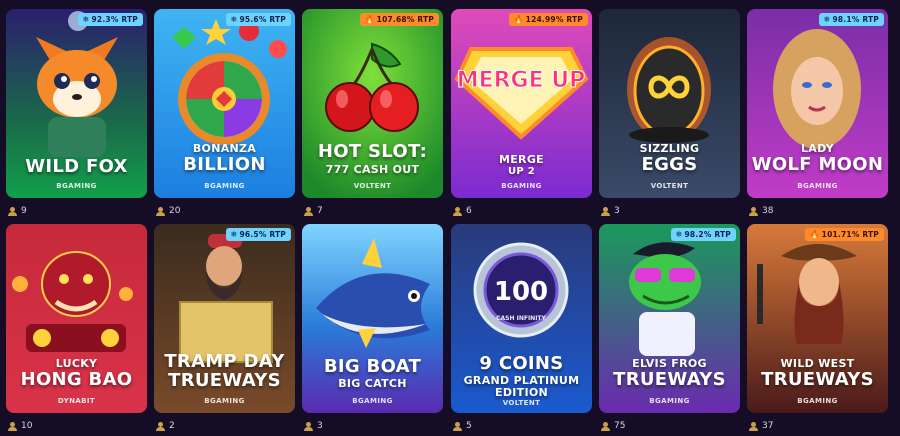 This screenshot has height=436, width=900. What do you see at coordinates (817, 318) in the screenshot?
I see `game-card: WILD WEST TRUEWAYS BGAMING 🔥 101.71% RTP` at bounding box center [817, 318].